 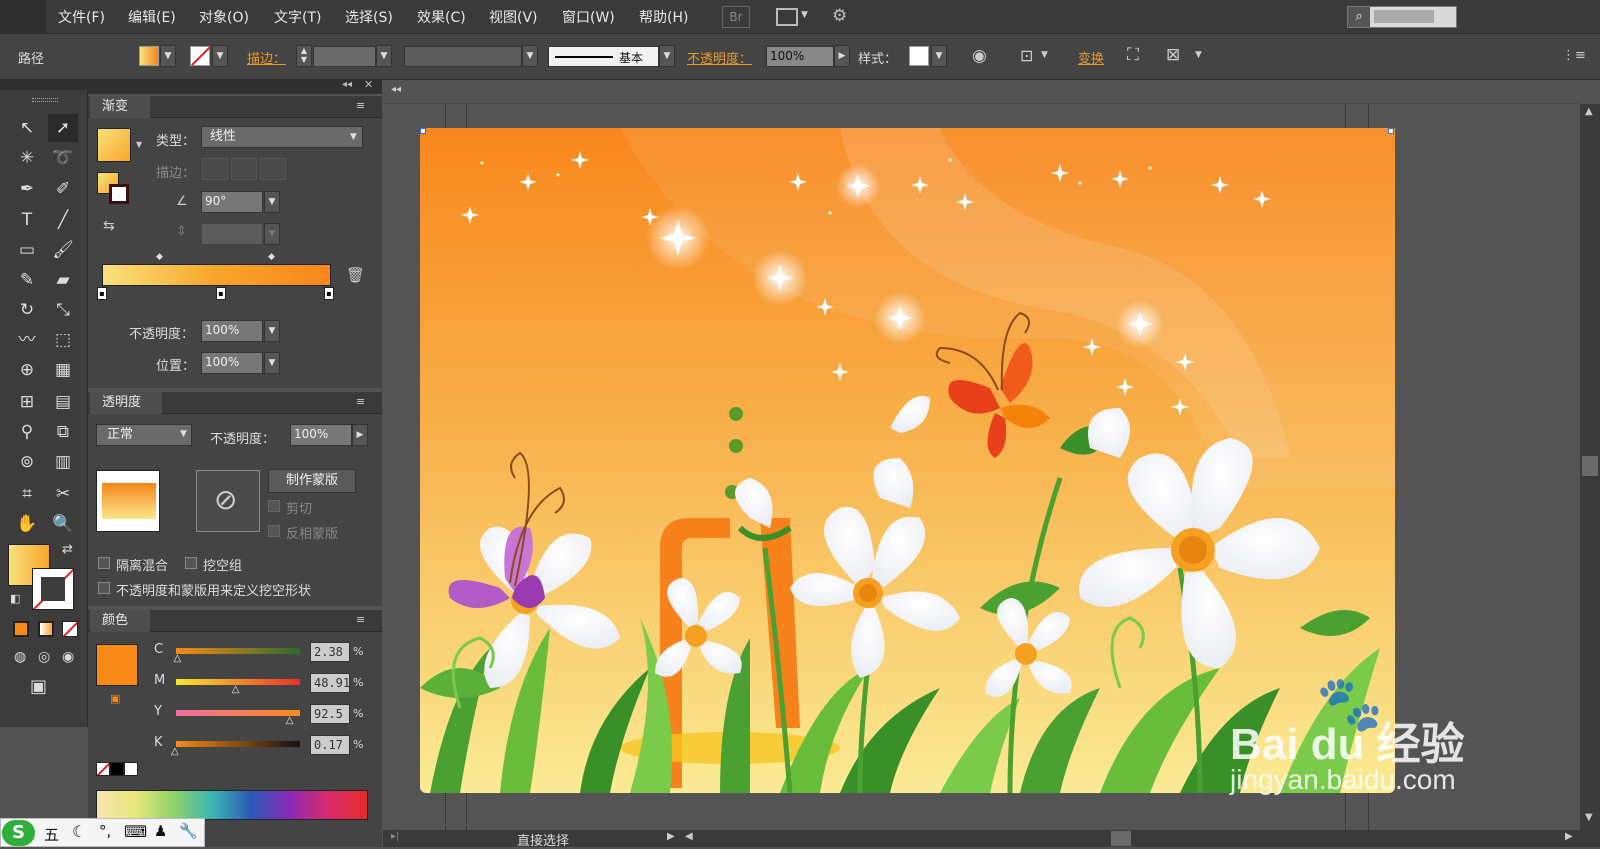 I want to click on transparency-menu-icon: ≡, so click(x=360, y=401).